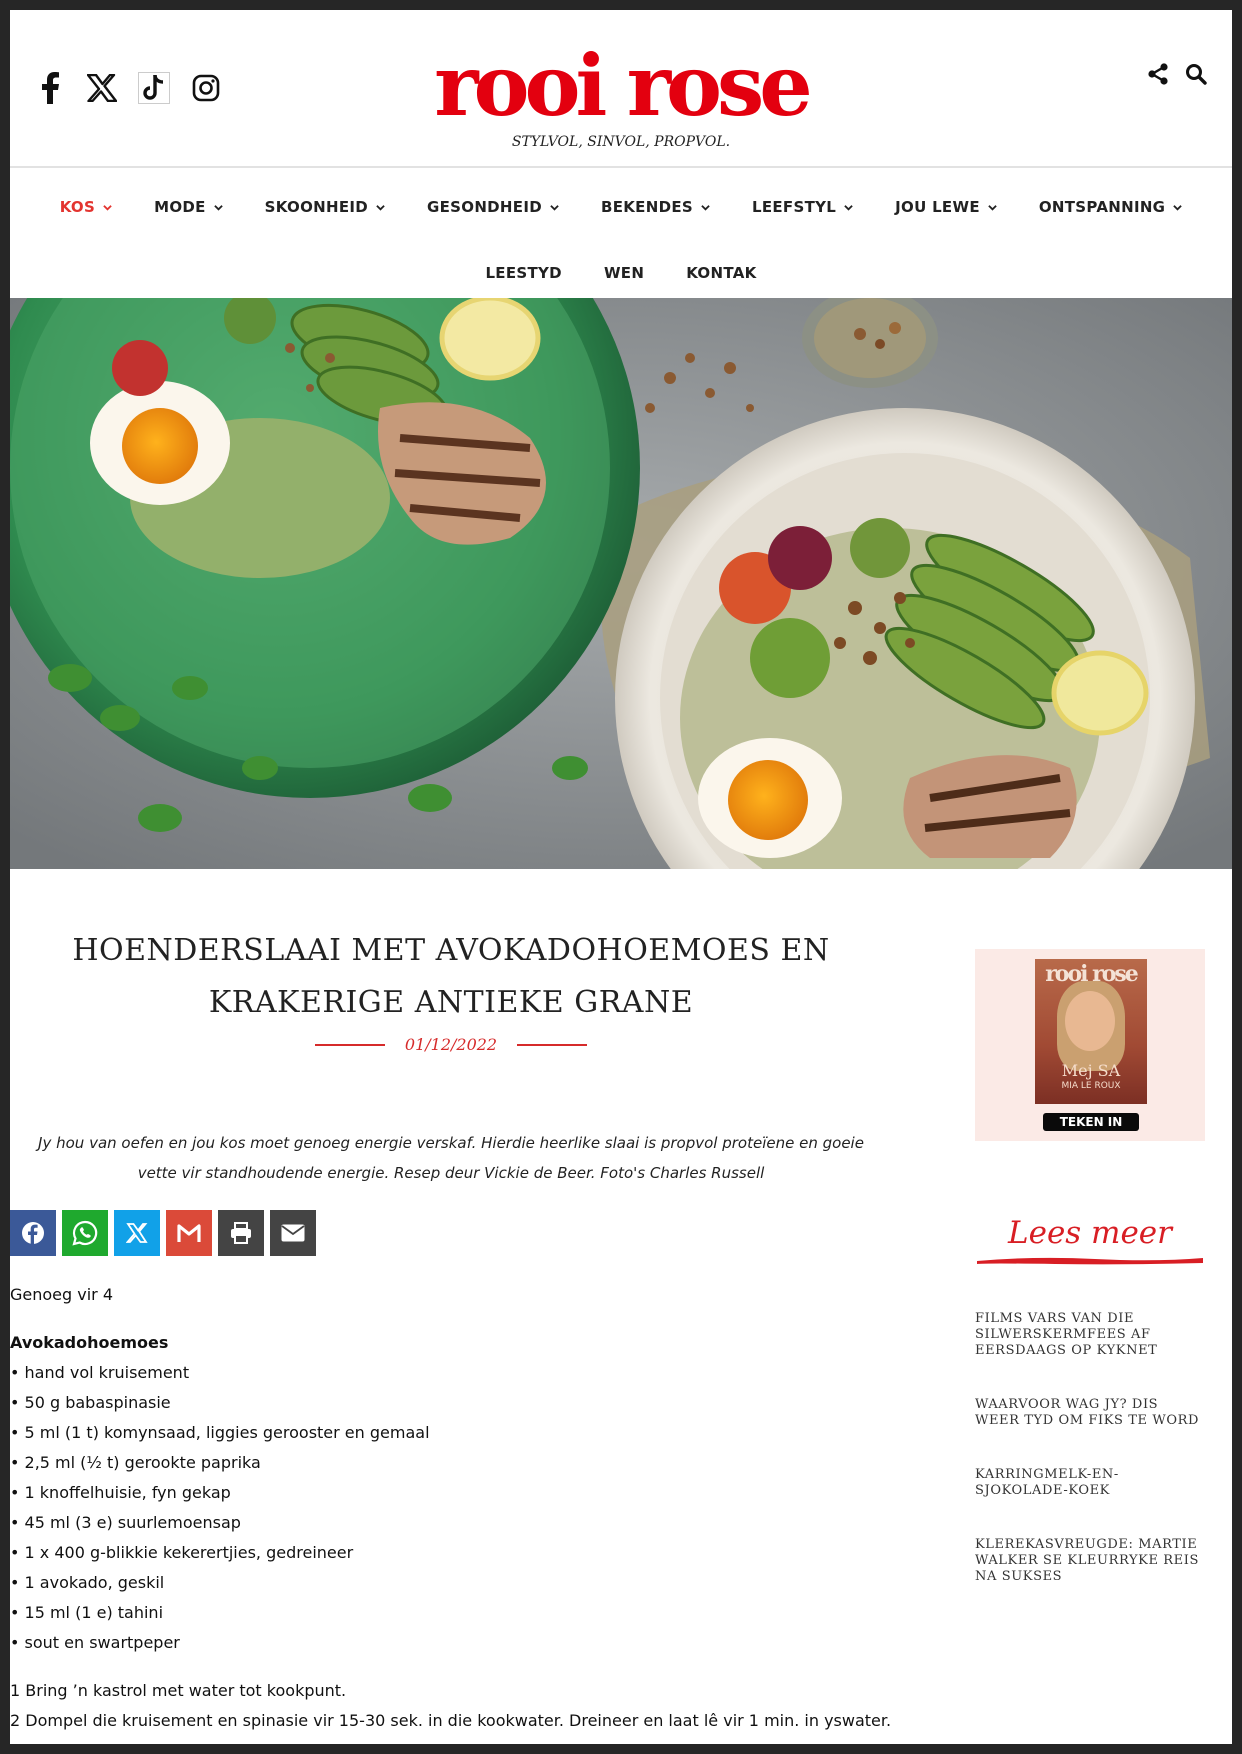 This screenshot has width=1242, height=1754. I want to click on nav-item-kos: KOS, so click(86, 207).